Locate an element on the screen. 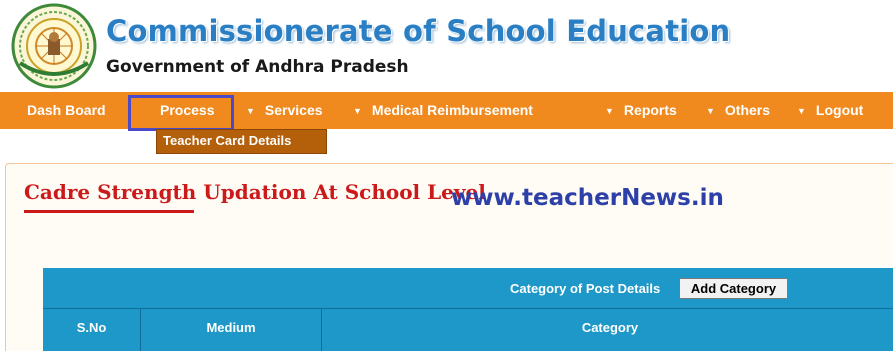 The width and height of the screenshot is (893, 351). process-highlight-box is located at coordinates (181, 113).